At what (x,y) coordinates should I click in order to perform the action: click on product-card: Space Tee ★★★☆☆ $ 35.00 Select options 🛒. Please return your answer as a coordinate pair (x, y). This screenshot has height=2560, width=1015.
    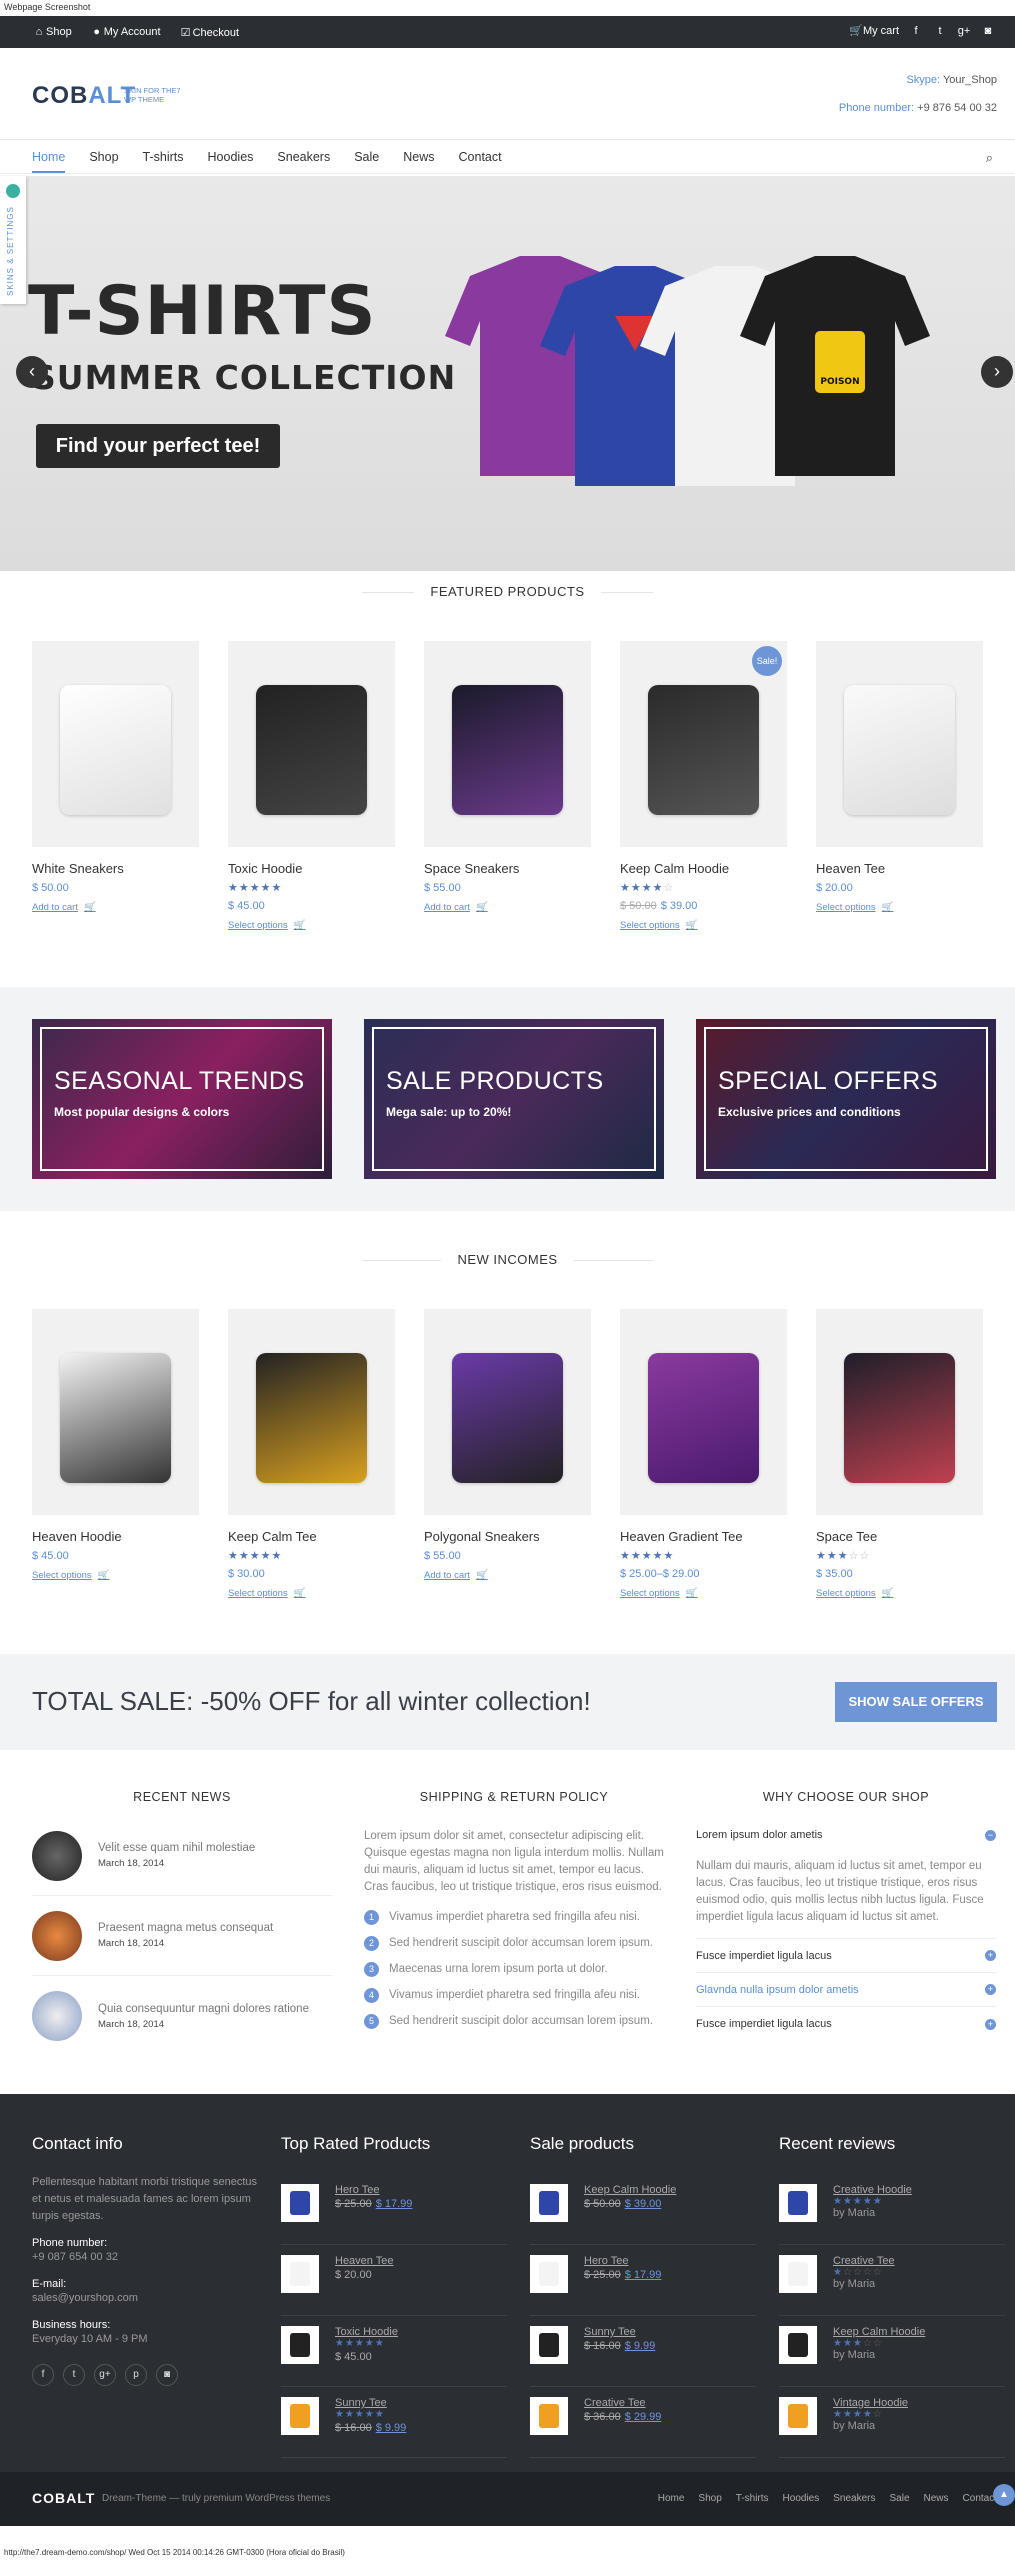
    Looking at the image, I should click on (899, 1454).